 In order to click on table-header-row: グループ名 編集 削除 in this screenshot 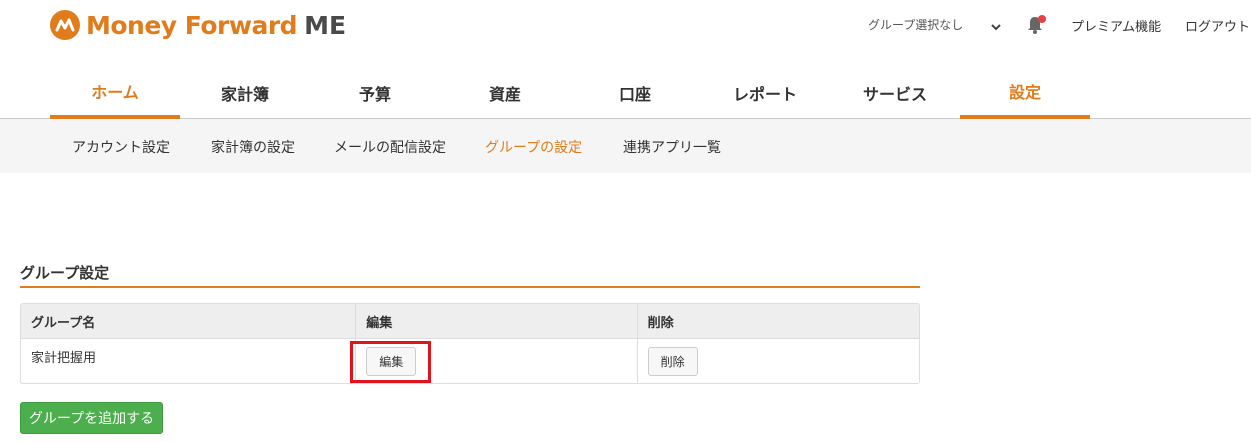, I will do `click(470, 321)`.